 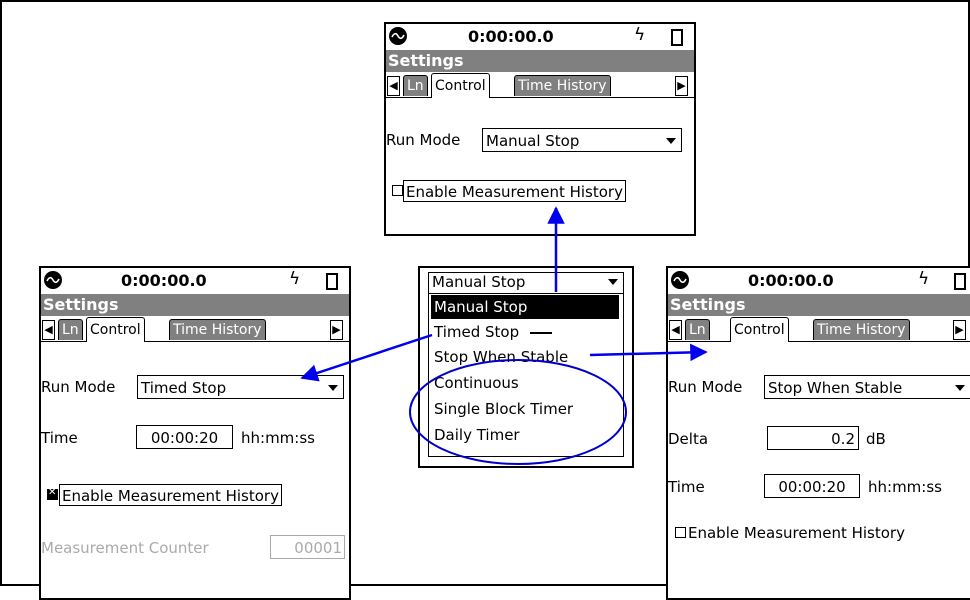 I want to click on arrow-to-right-screen, so click(x=648, y=352).